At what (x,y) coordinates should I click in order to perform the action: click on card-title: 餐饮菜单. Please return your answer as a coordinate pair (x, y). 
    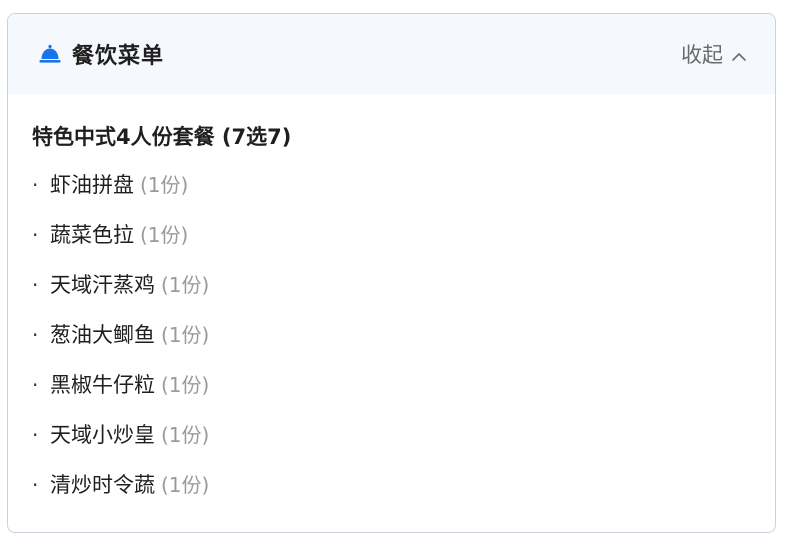
    Looking at the image, I should click on (118, 56).